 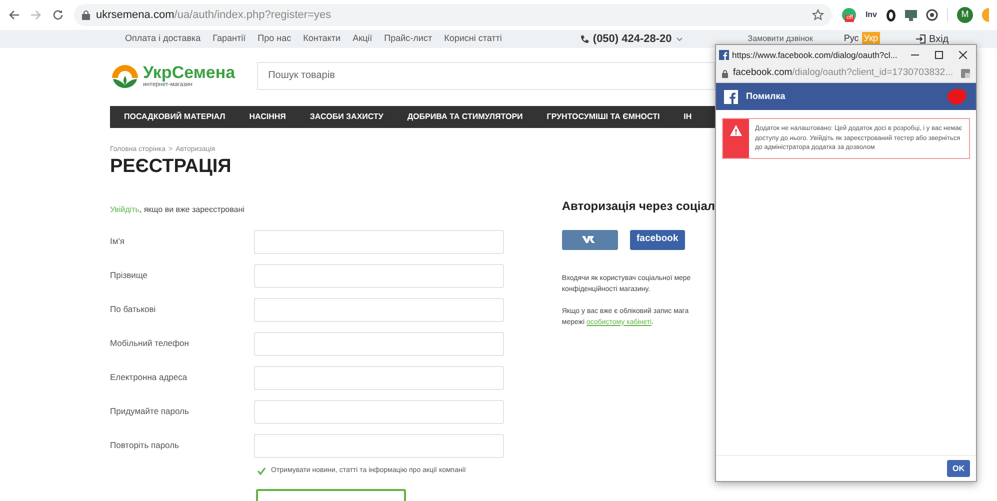 I want to click on field-label: Прізвище, so click(x=129, y=275).